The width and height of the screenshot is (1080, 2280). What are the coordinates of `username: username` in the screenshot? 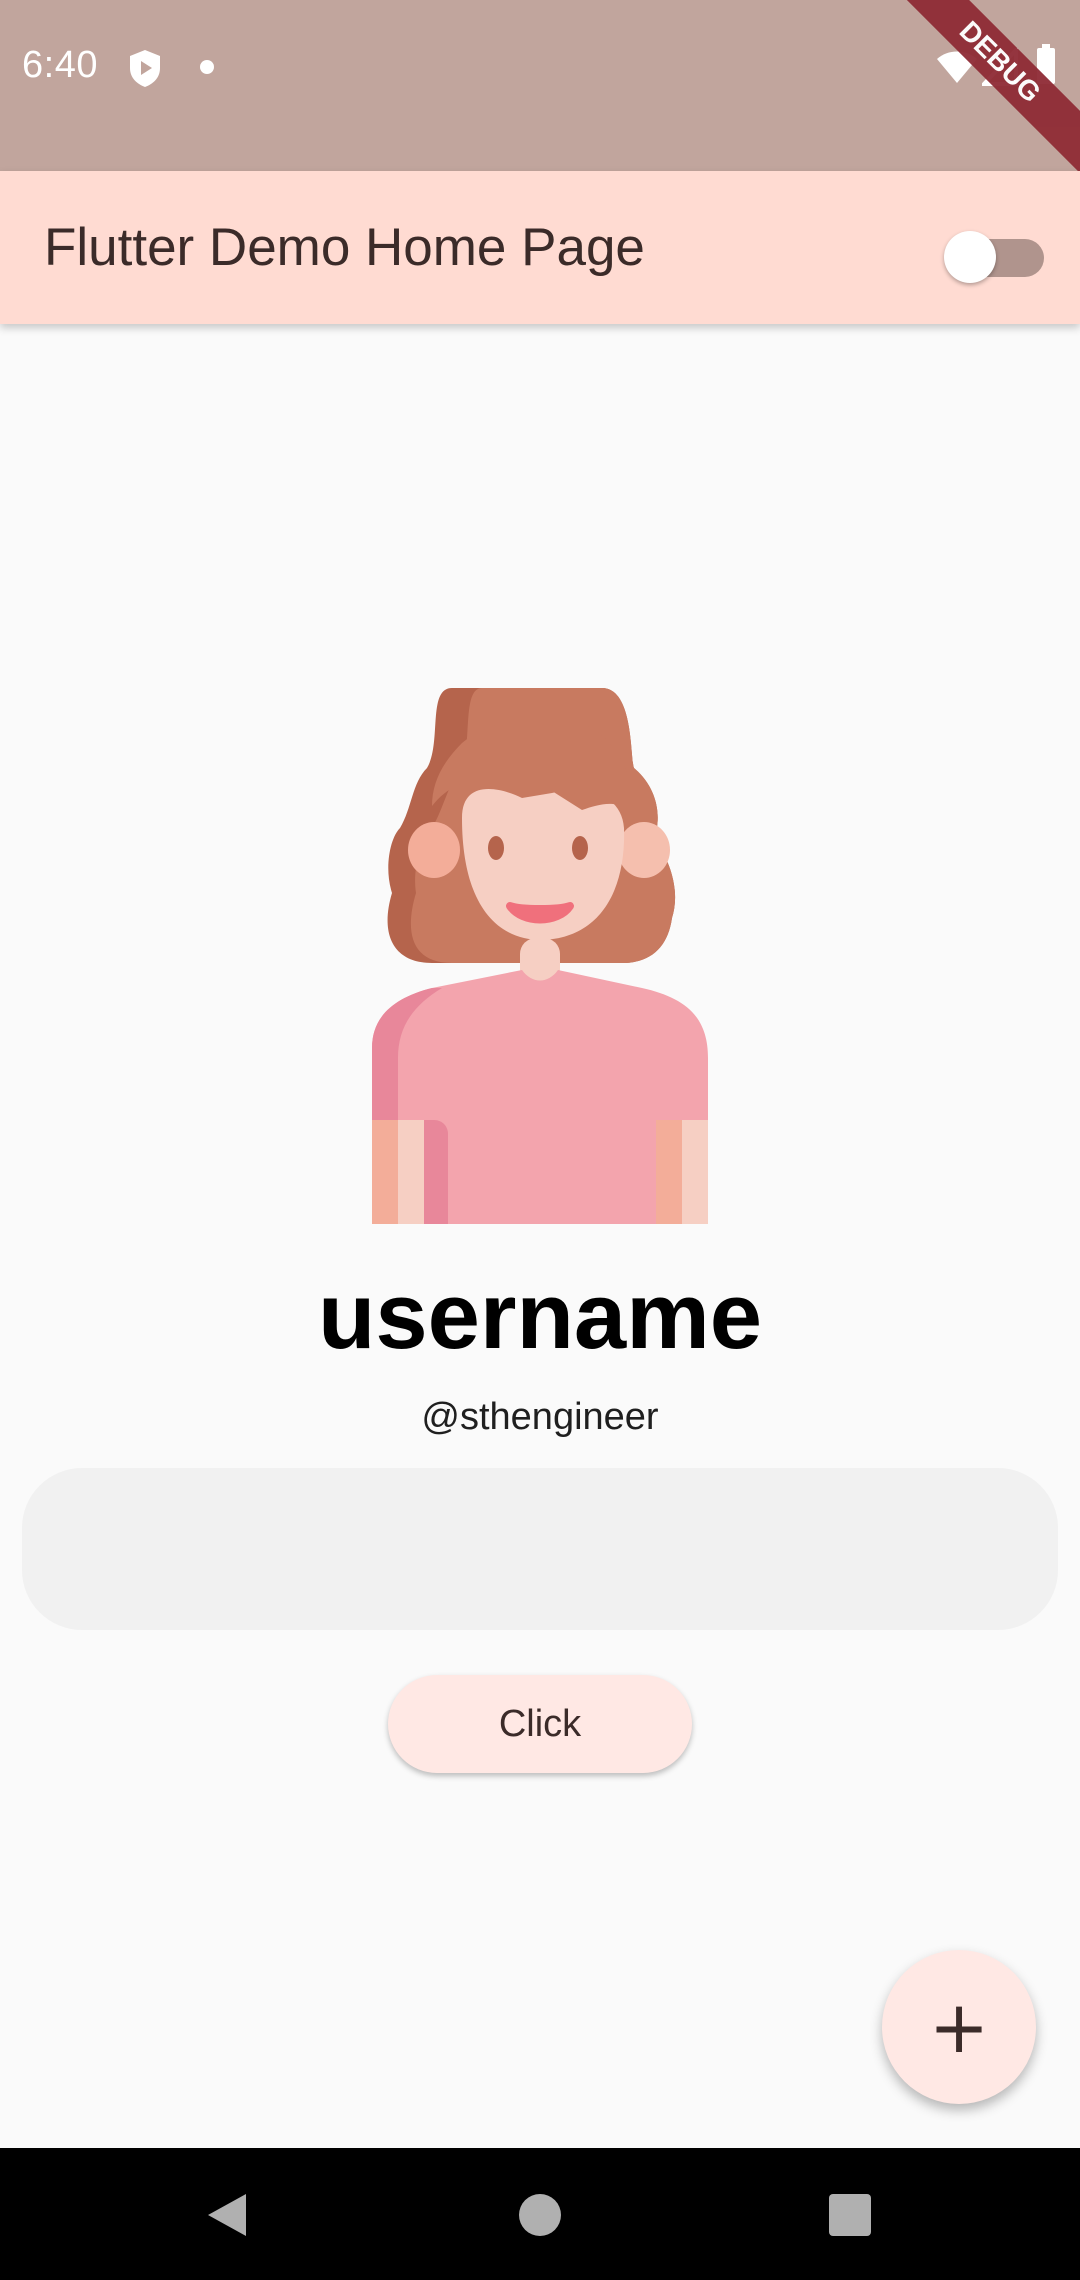 It's located at (540, 1315).